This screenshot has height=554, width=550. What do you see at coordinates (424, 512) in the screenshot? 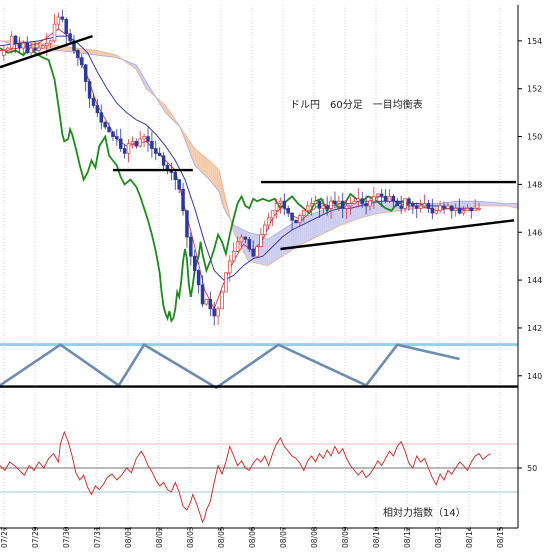
I see `rsi-panel-label: 相対力指数（14）` at bounding box center [424, 512].